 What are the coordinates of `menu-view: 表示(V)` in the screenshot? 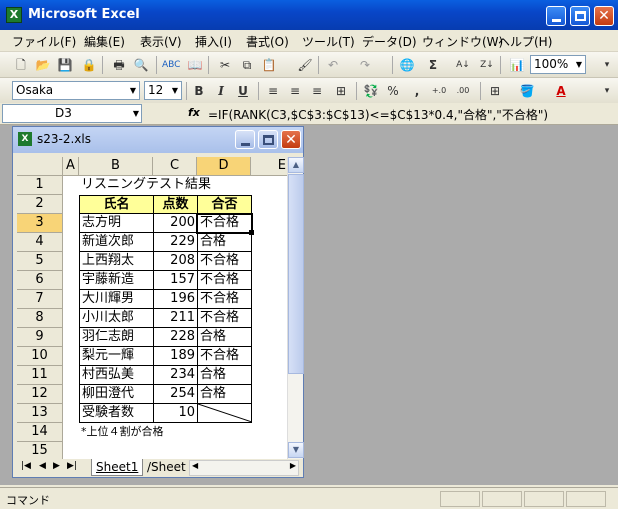 It's located at (161, 41).